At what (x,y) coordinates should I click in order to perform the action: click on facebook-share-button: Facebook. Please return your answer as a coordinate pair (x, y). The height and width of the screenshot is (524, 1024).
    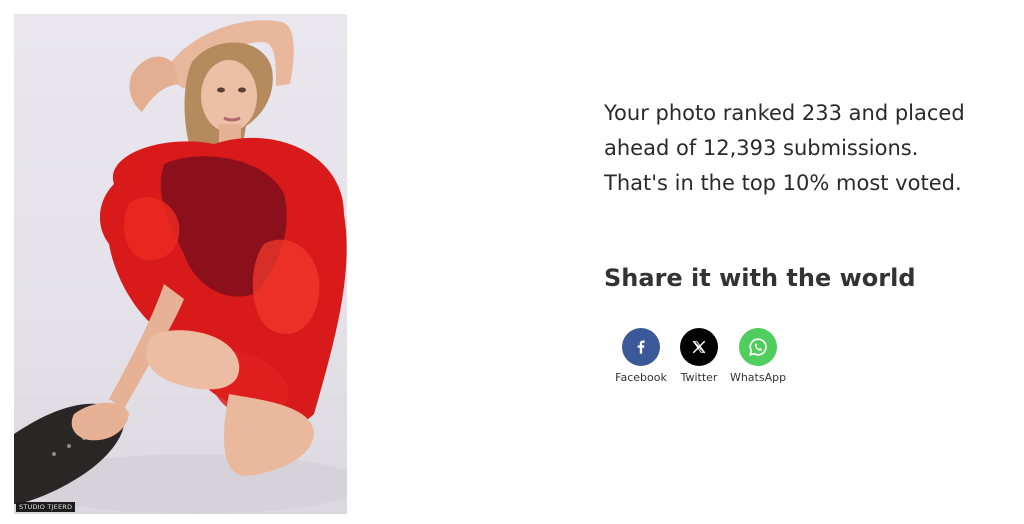
    Looking at the image, I should click on (641, 356).